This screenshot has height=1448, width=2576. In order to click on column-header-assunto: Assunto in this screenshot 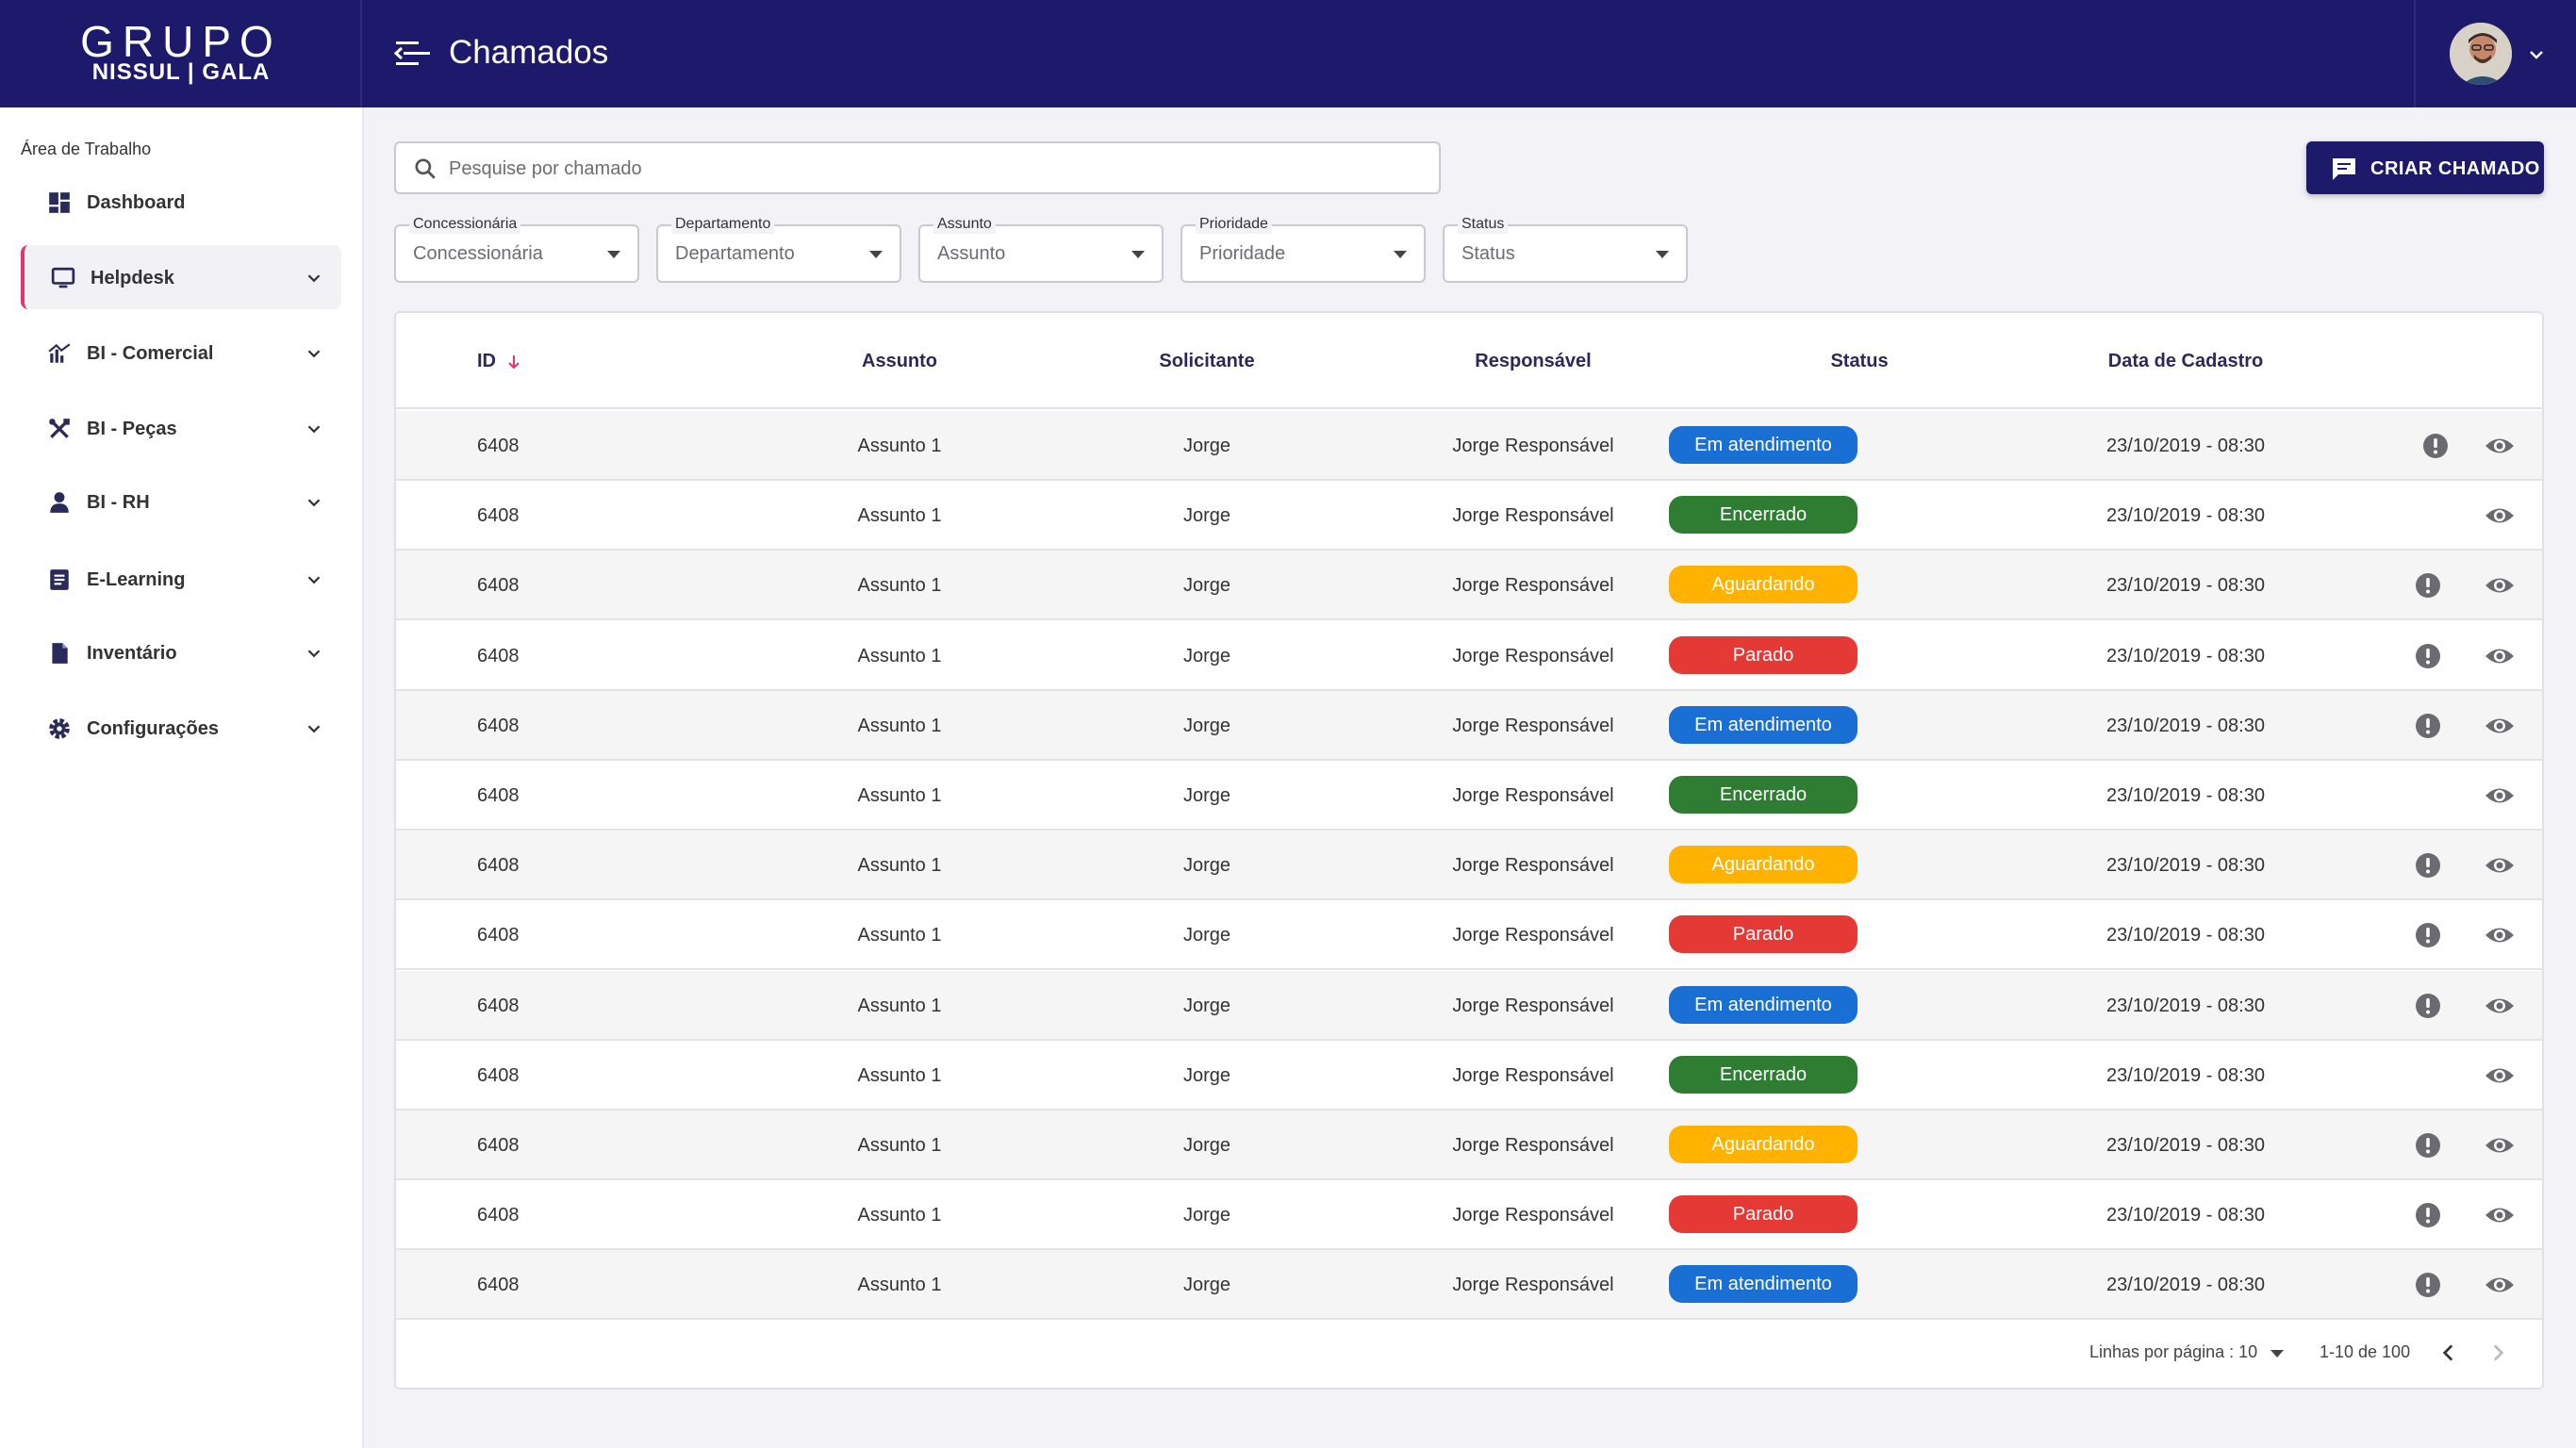, I will do `click(899, 361)`.